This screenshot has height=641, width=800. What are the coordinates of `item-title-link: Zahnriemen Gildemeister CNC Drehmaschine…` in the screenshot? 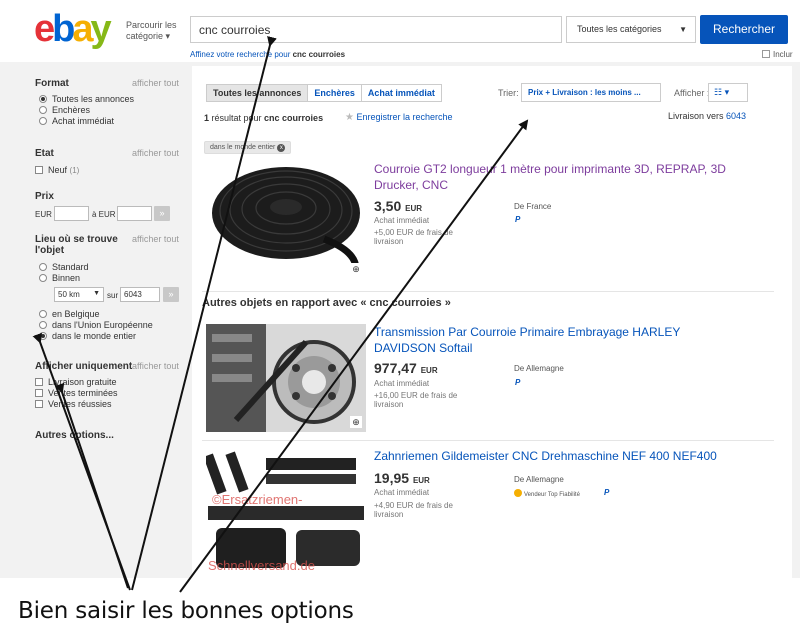 It's located at (559, 456).